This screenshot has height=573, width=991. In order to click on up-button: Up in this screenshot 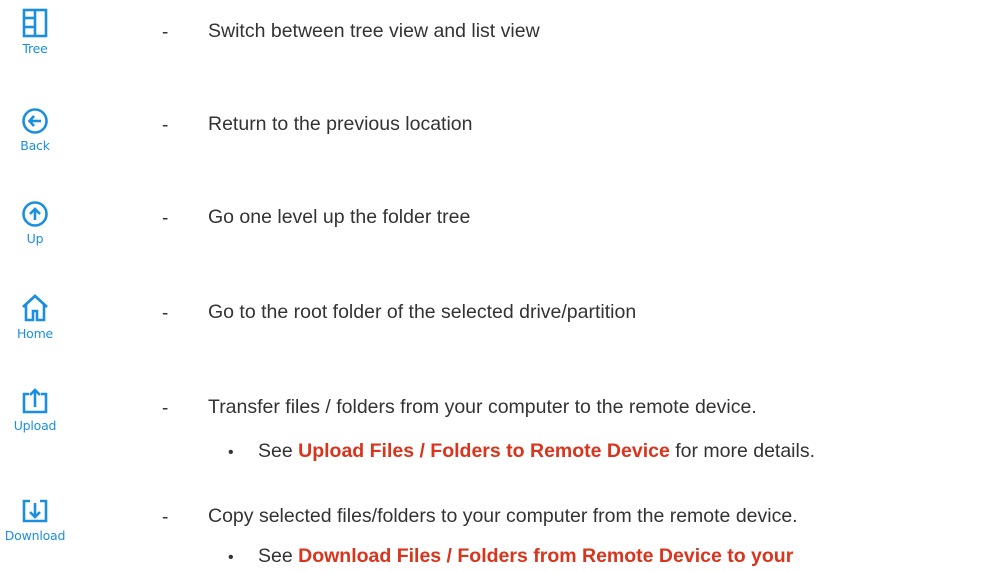, I will do `click(35, 223)`.